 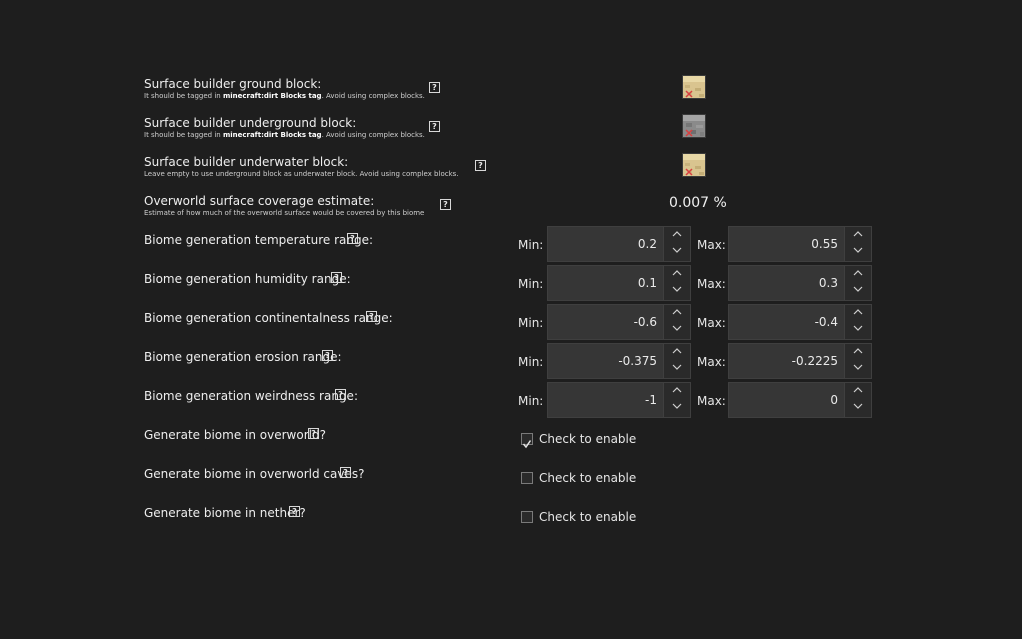 I want to click on continentalness-max-input: -0.4, so click(x=787, y=322).